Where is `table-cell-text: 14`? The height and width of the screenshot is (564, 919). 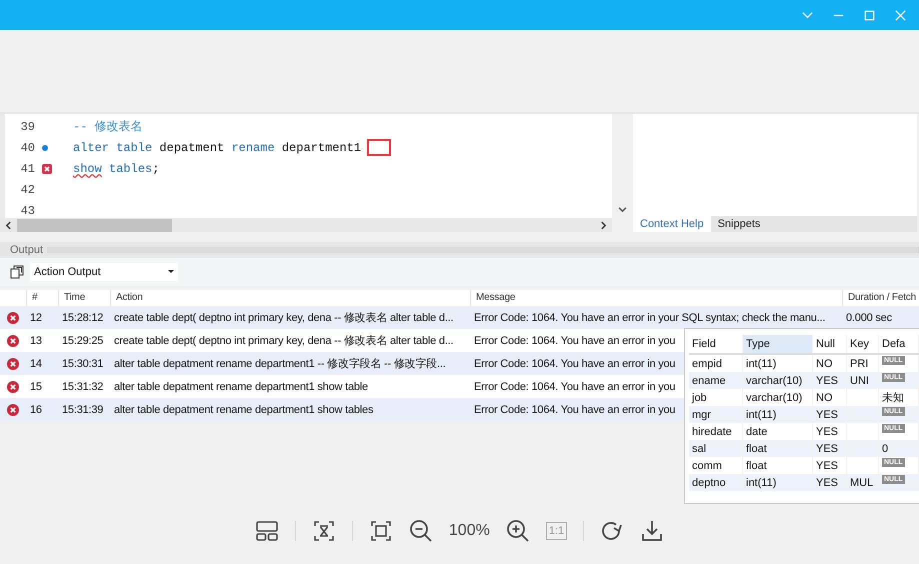 table-cell-text: 14 is located at coordinates (36, 364).